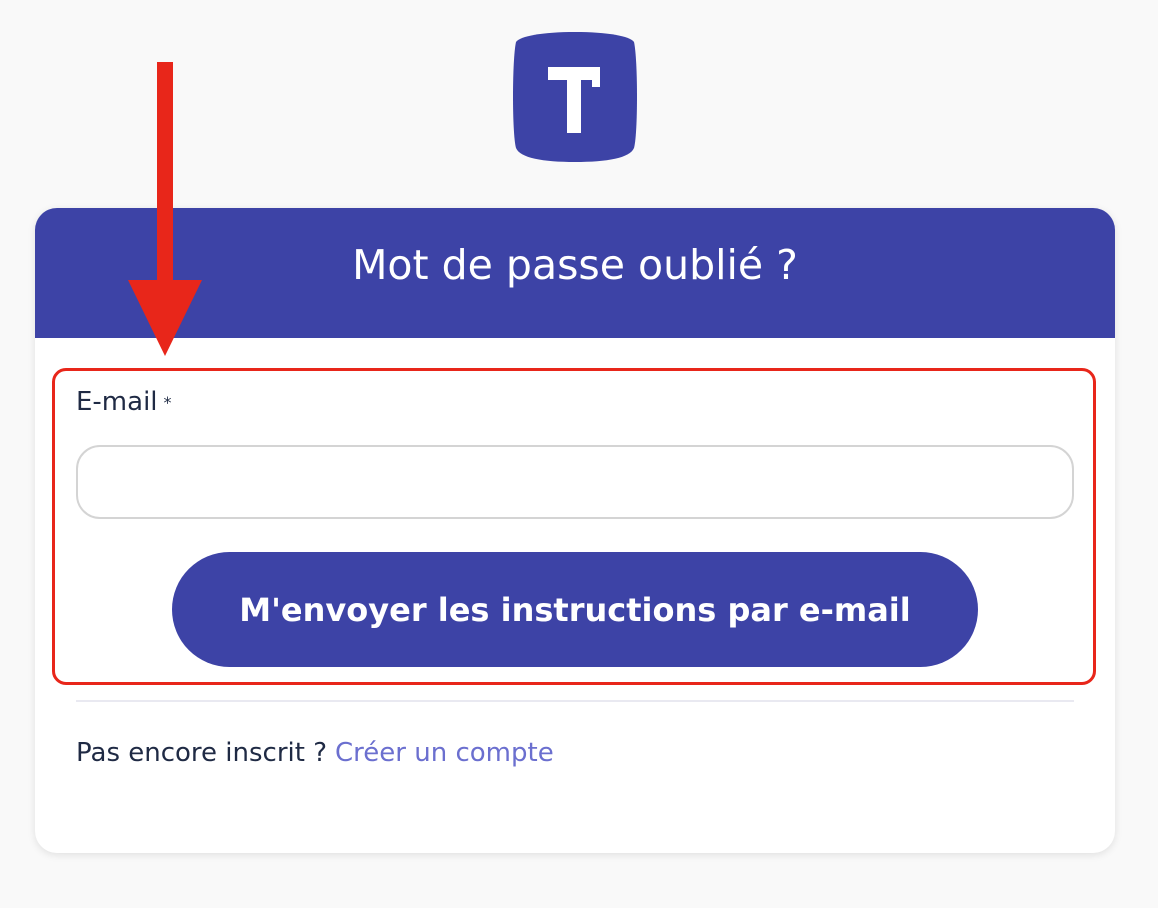 This screenshot has height=908, width=1158. What do you see at coordinates (575, 609) in the screenshot?
I see `send-instructions-button: M'envoyer les instructions par e-mail` at bounding box center [575, 609].